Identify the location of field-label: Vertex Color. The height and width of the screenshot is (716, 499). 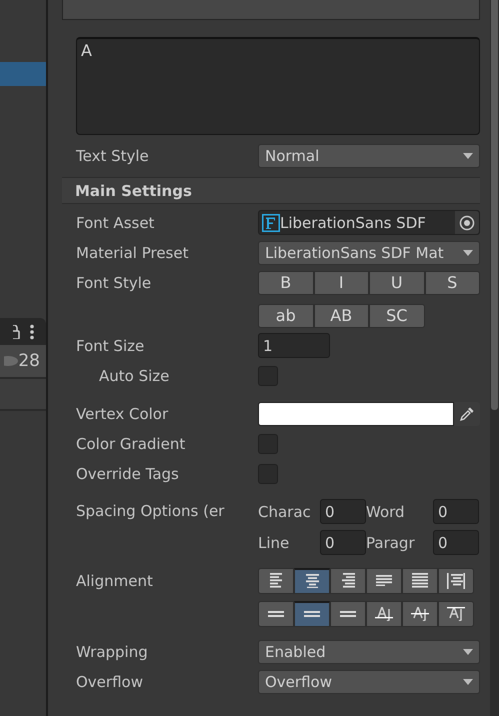
(123, 413).